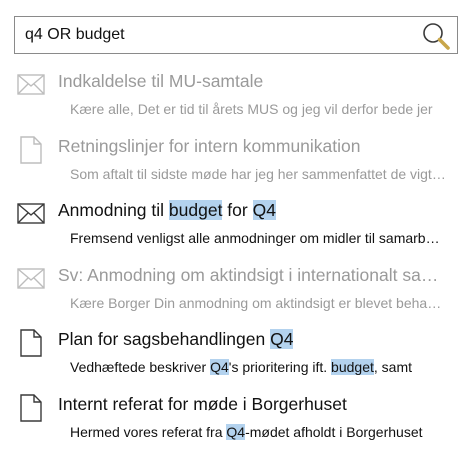 This screenshot has width=475, height=459. I want to click on result-title-text: Internt referat for møde i Borgerhuset, so click(202, 403).